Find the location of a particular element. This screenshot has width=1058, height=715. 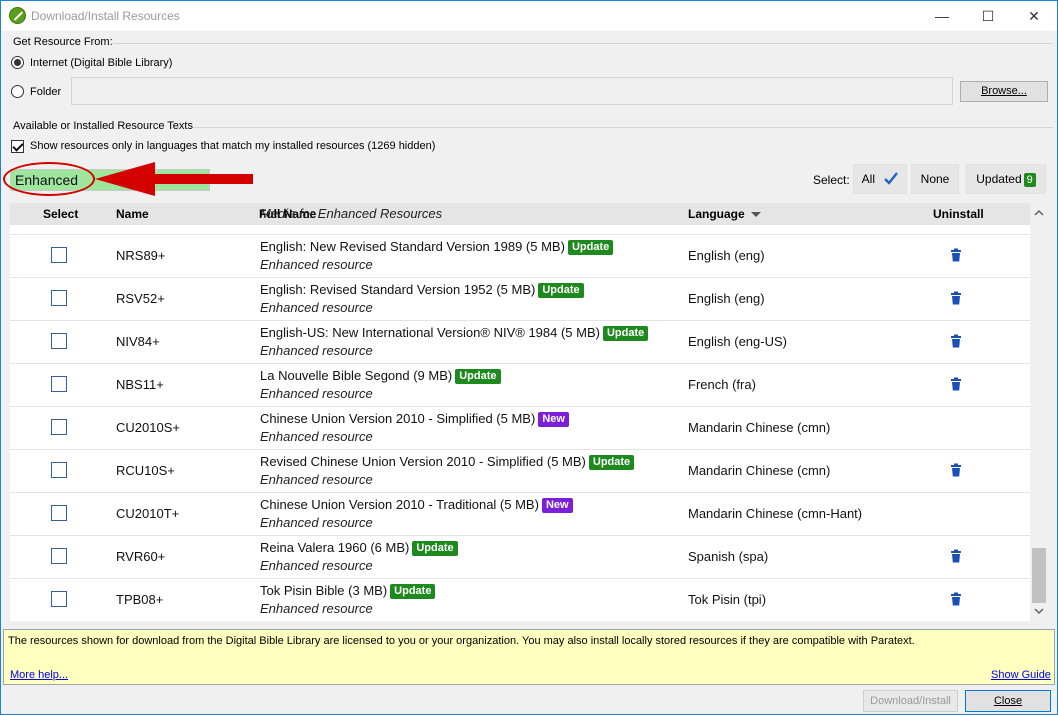

row-language: French (fra) is located at coordinates (722, 384).